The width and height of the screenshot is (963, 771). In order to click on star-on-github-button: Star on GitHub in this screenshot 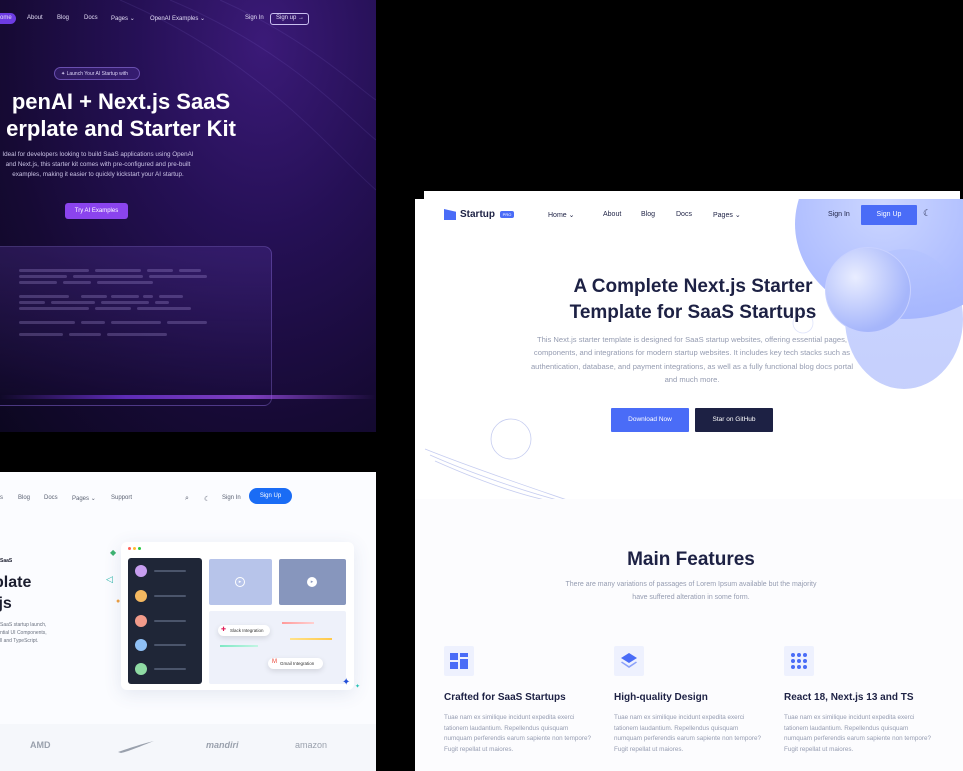, I will do `click(734, 420)`.